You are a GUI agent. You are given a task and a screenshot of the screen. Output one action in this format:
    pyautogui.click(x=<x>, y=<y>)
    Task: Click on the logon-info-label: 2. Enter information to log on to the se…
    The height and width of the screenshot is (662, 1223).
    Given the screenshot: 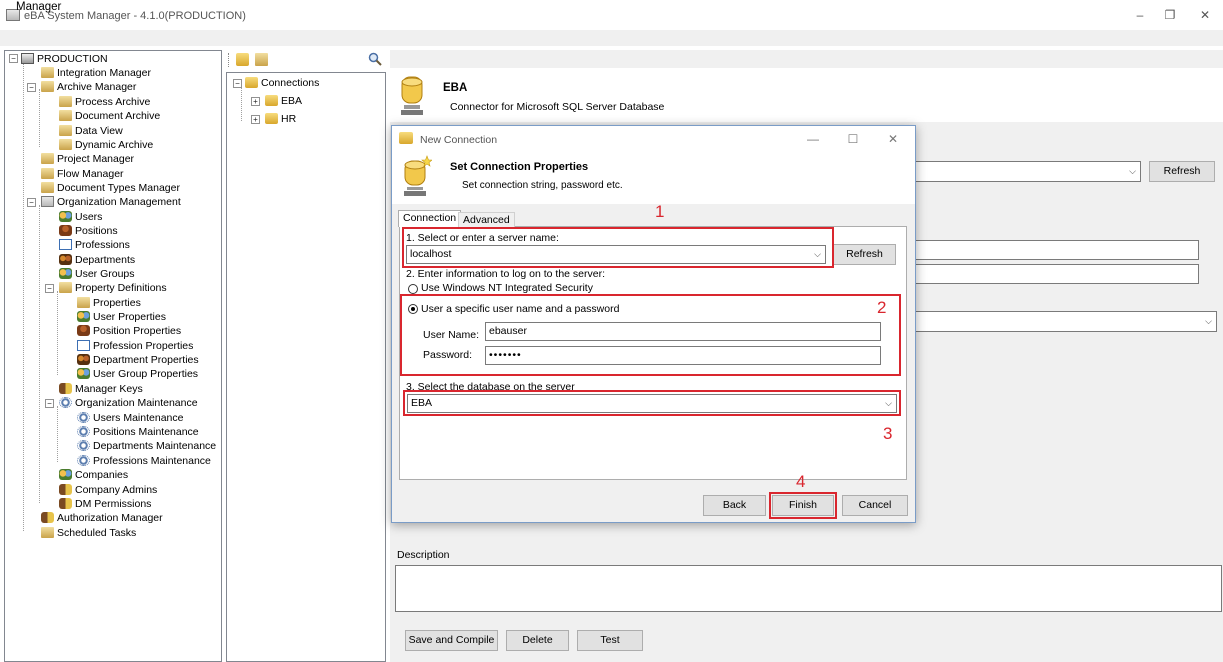 What is the action you would take?
    pyautogui.click(x=506, y=274)
    